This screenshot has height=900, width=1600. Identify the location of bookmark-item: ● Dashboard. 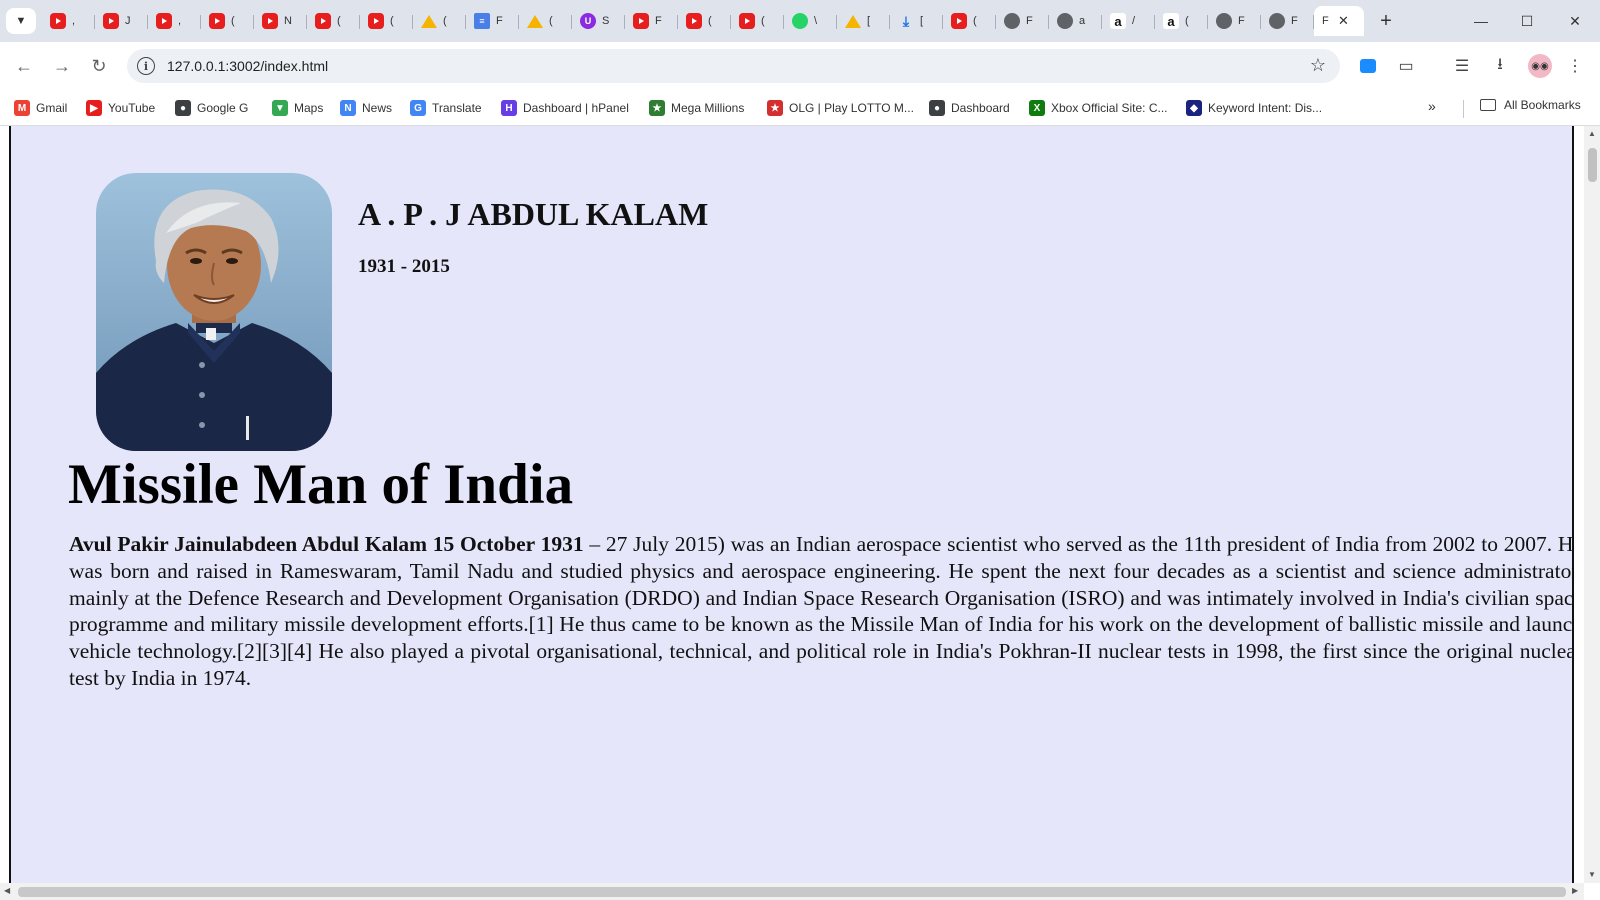
(969, 108).